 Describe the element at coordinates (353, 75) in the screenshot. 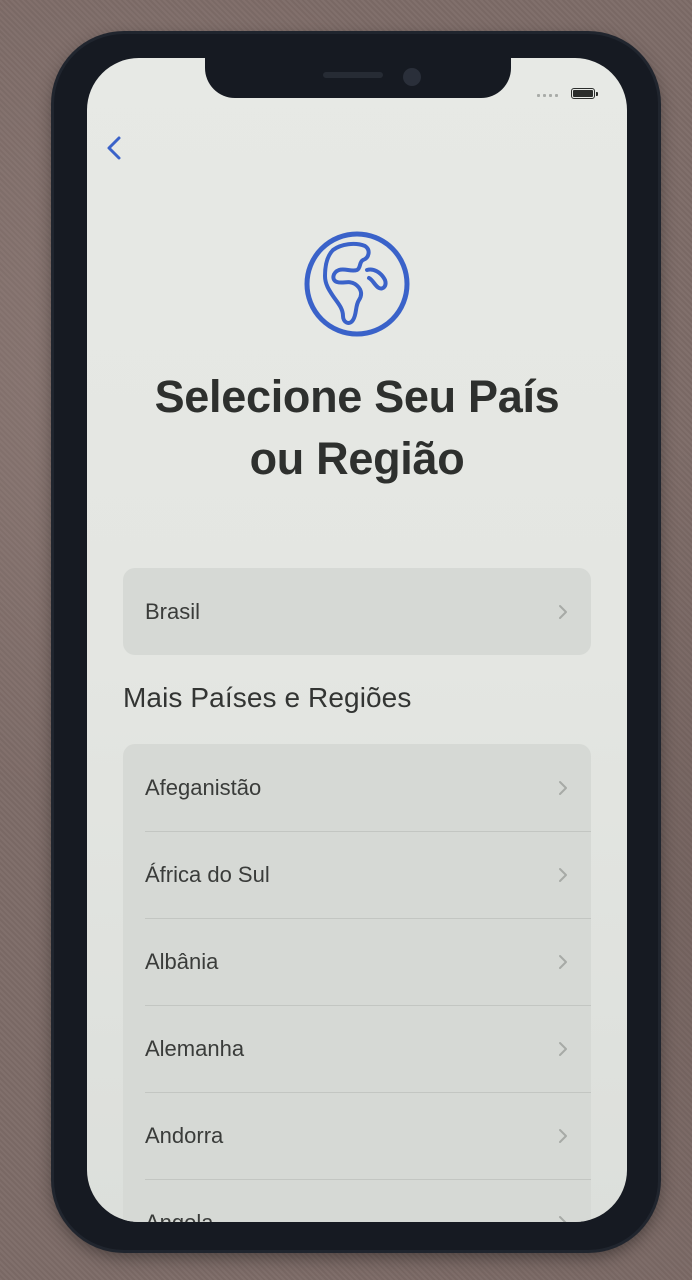

I see `earpiece-speaker` at that location.